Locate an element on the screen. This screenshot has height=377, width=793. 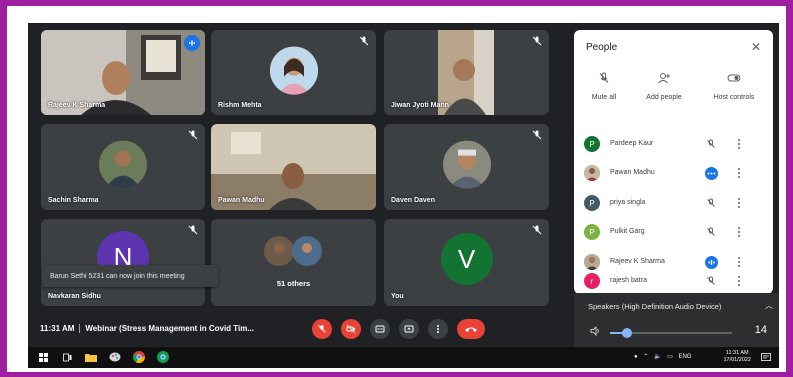
captions-icon is located at coordinates (380, 329).